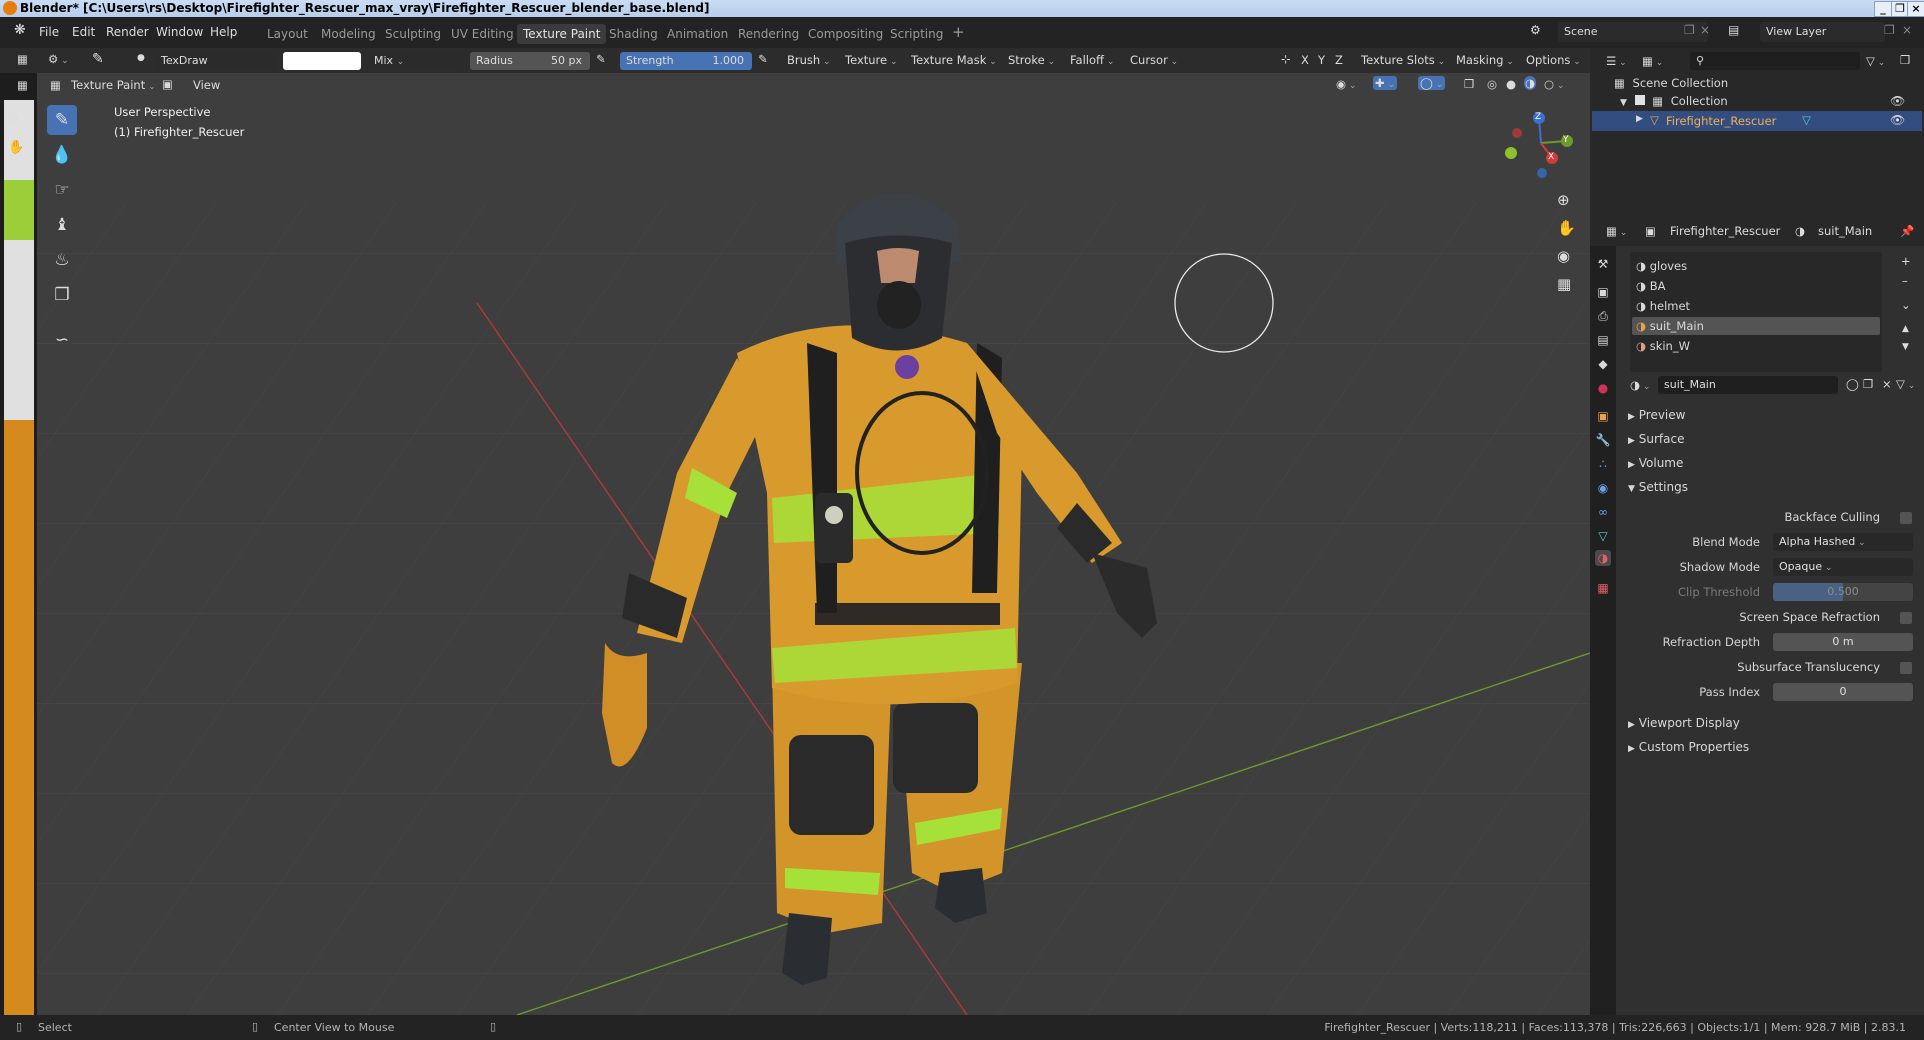 The height and width of the screenshot is (1040, 1924). What do you see at coordinates (1530, 83) in the screenshot?
I see `material-shading-icon: ◑` at bounding box center [1530, 83].